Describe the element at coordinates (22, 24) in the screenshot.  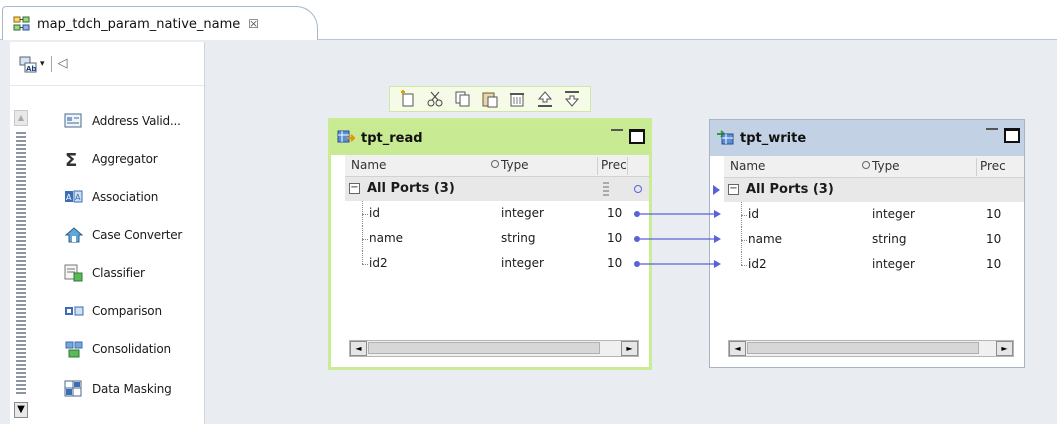
I see `mapping-icon` at that location.